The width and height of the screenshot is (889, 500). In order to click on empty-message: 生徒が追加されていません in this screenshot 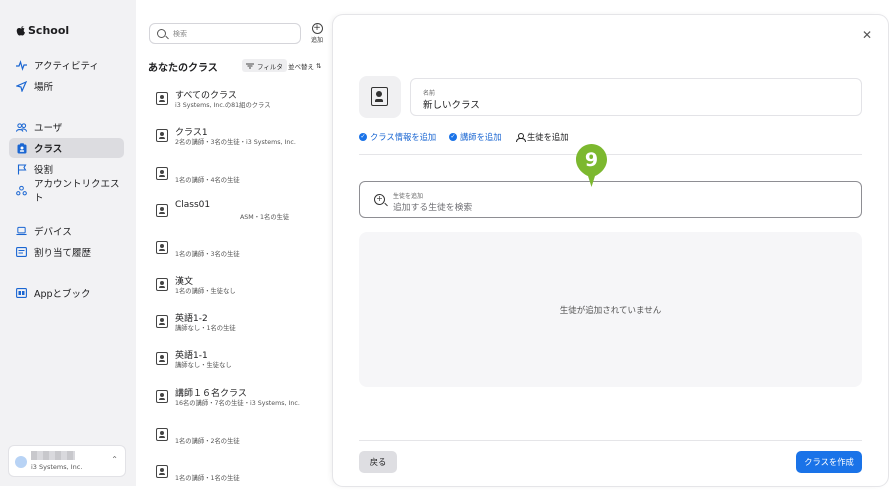, I will do `click(610, 310)`.